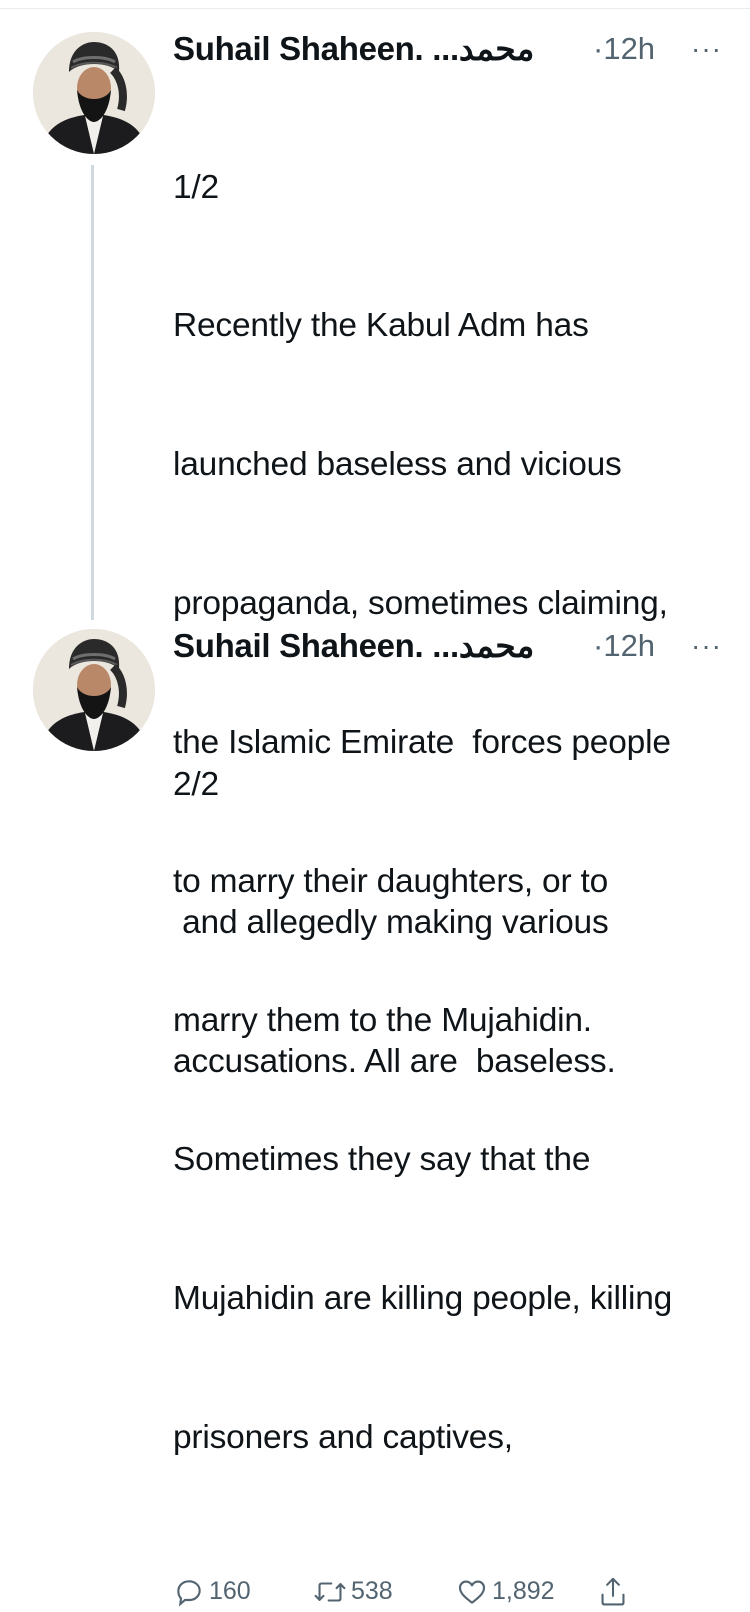 The height and width of the screenshot is (1612, 750). I want to click on retweet-icon, so click(330, 1592).